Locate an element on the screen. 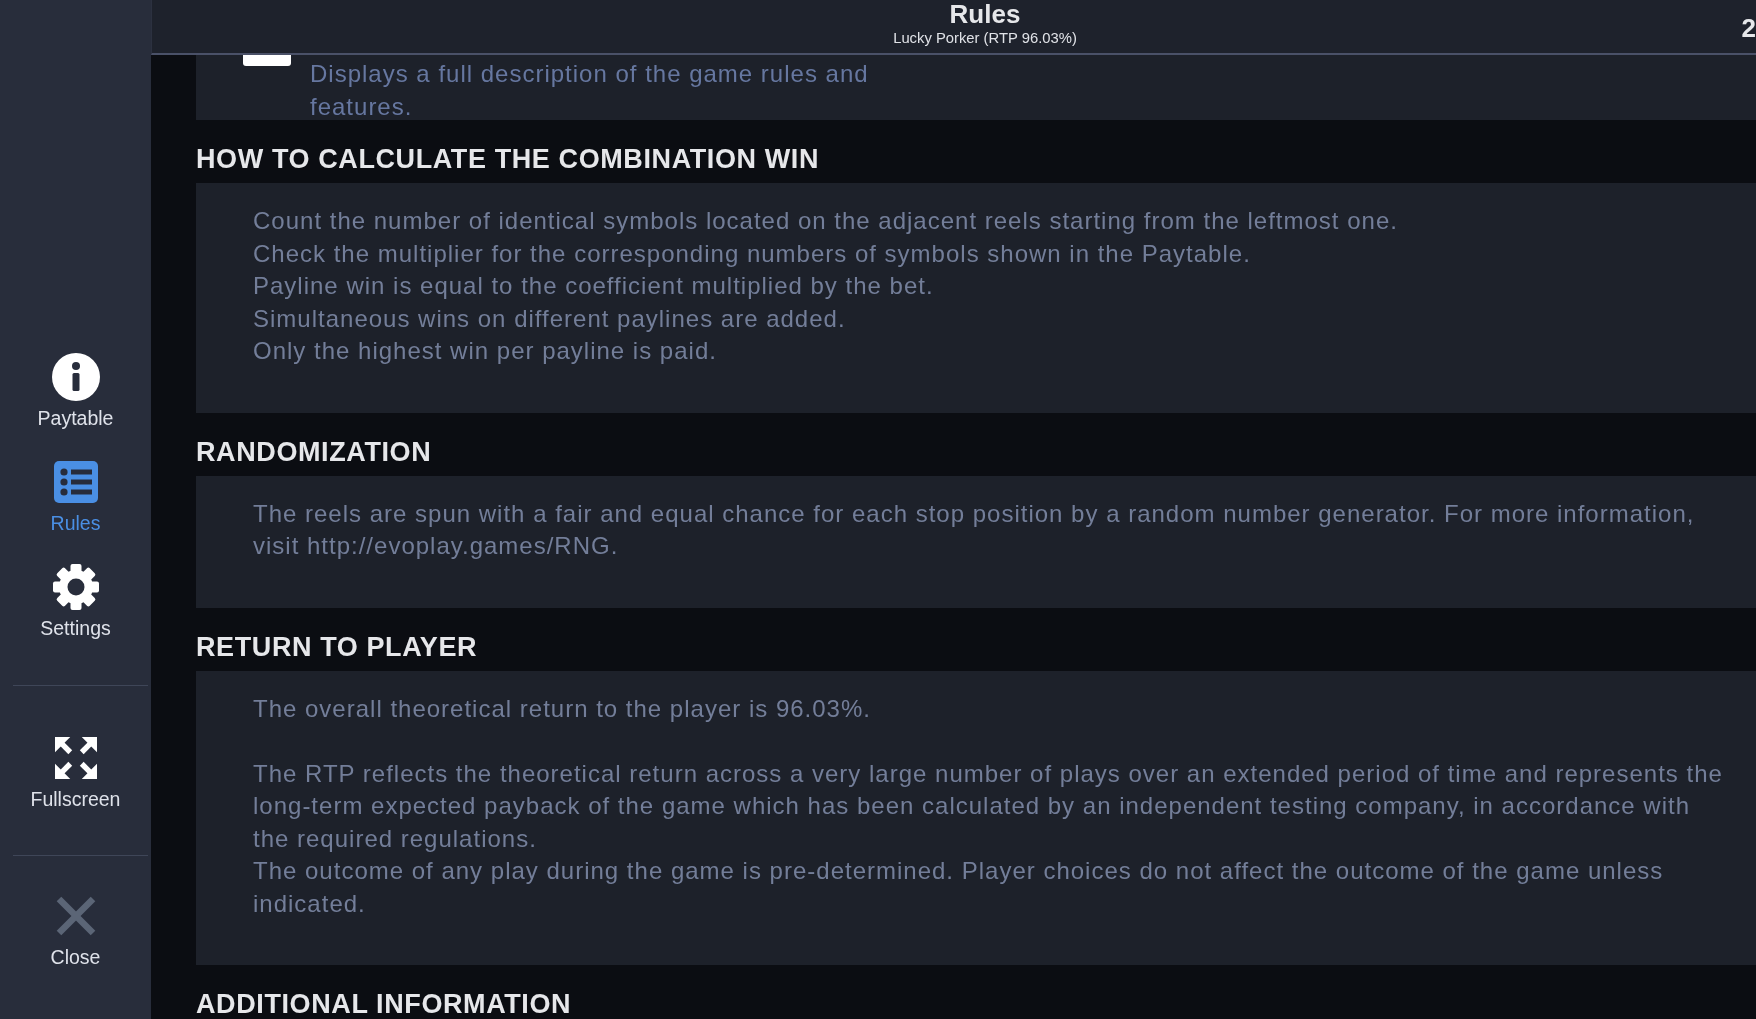 Image resolution: width=1756 pixels, height=1019 pixels. section-heading: RETURN TO PLAYER is located at coordinates (337, 647).